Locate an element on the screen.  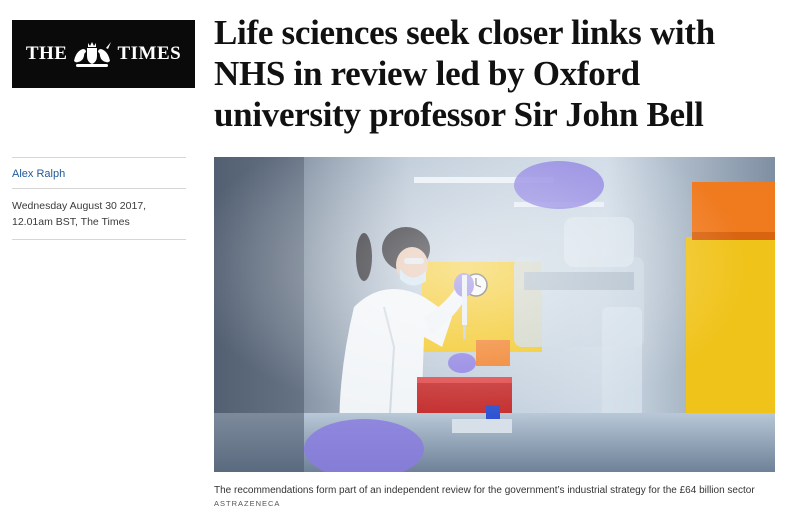
masthead-logo: THE TIMES is located at coordinates (103, 54).